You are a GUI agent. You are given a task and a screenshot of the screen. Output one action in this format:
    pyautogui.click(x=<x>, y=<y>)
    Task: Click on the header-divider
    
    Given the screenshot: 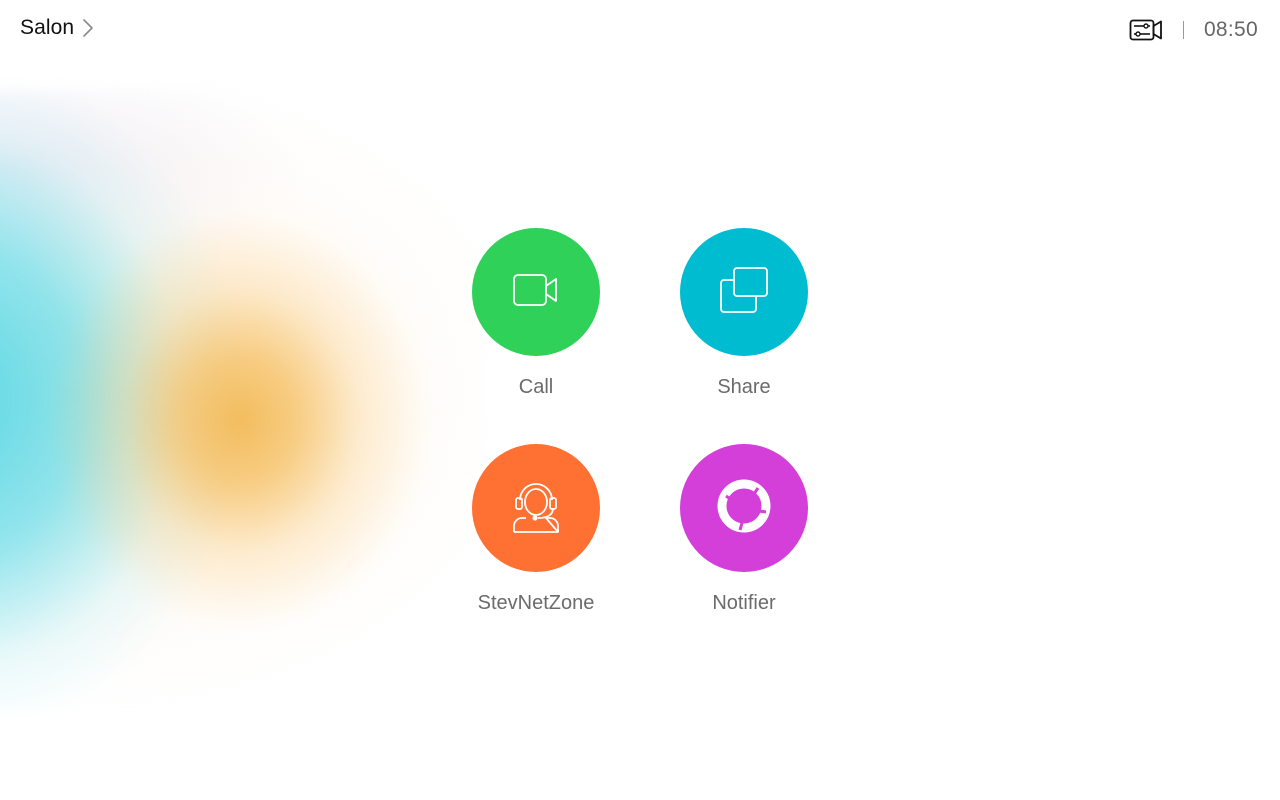 What is the action you would take?
    pyautogui.click(x=1183, y=30)
    